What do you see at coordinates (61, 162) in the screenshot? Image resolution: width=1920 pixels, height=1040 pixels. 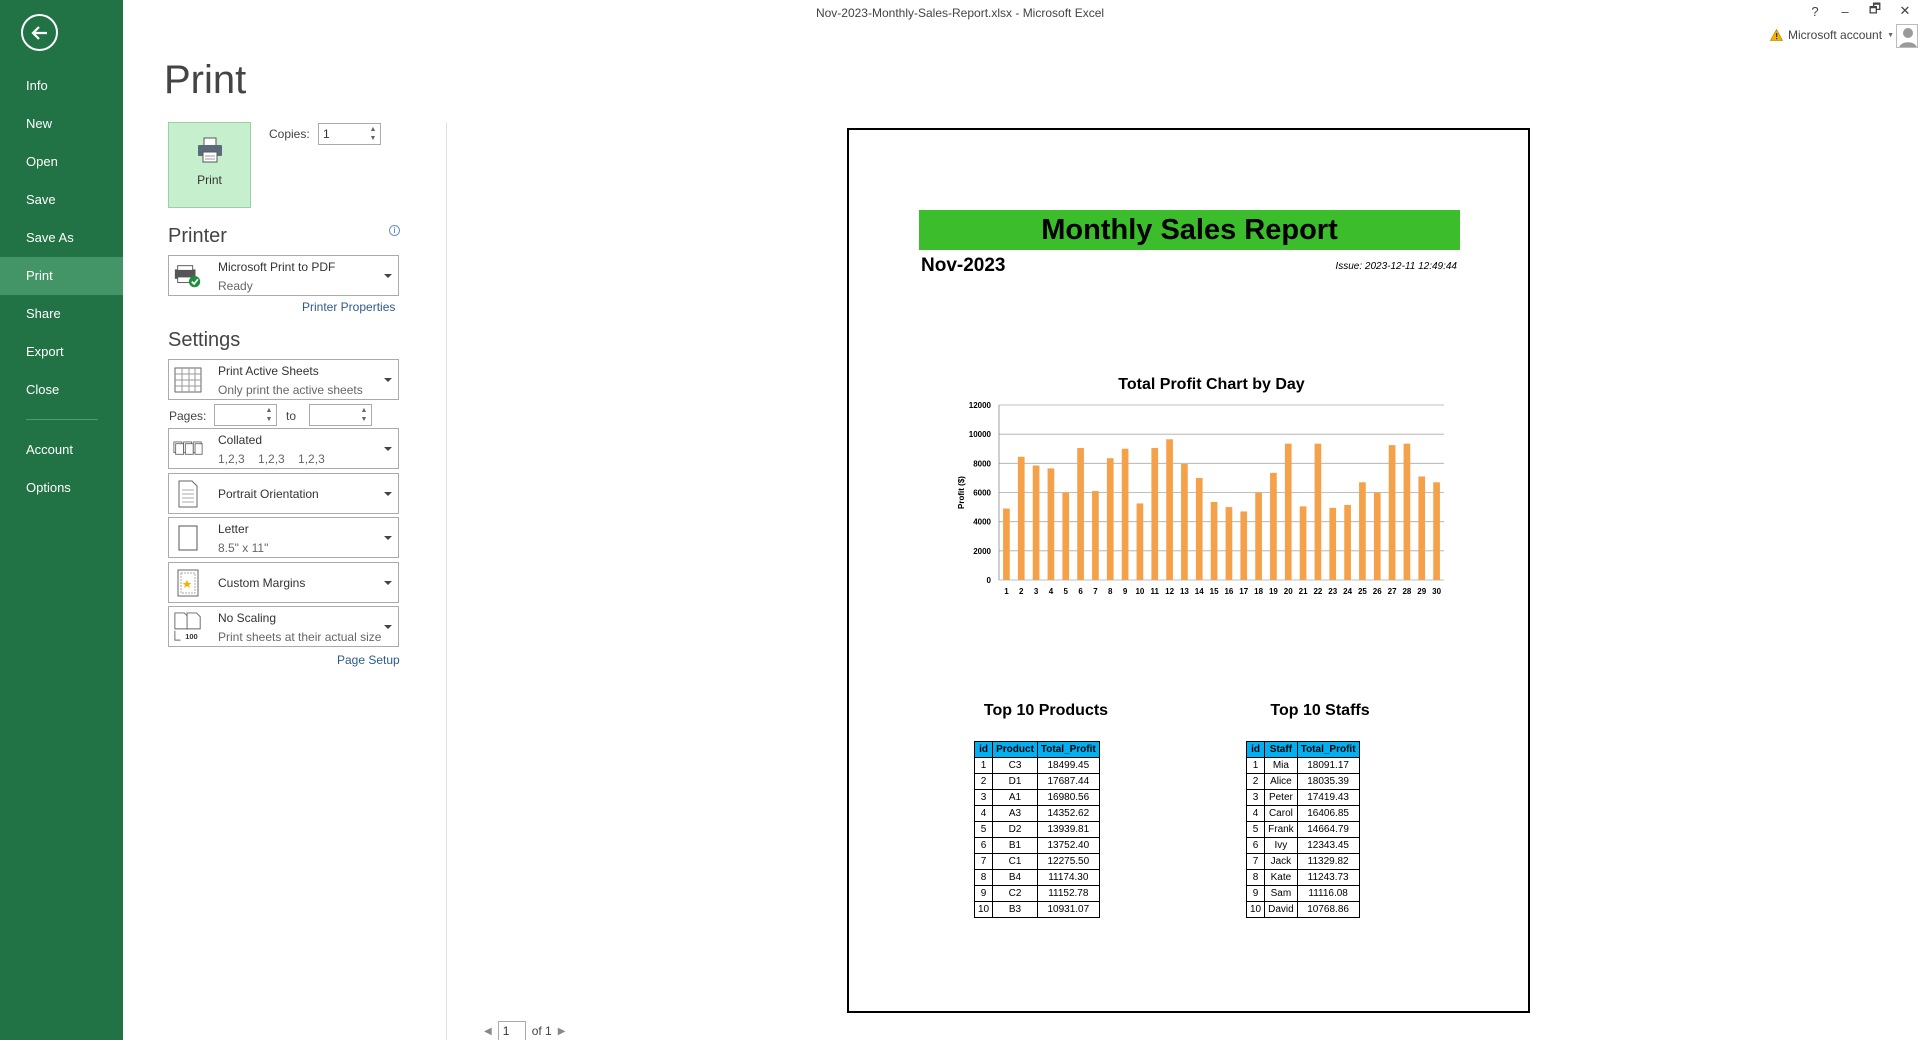 I see `nav-open: Open` at bounding box center [61, 162].